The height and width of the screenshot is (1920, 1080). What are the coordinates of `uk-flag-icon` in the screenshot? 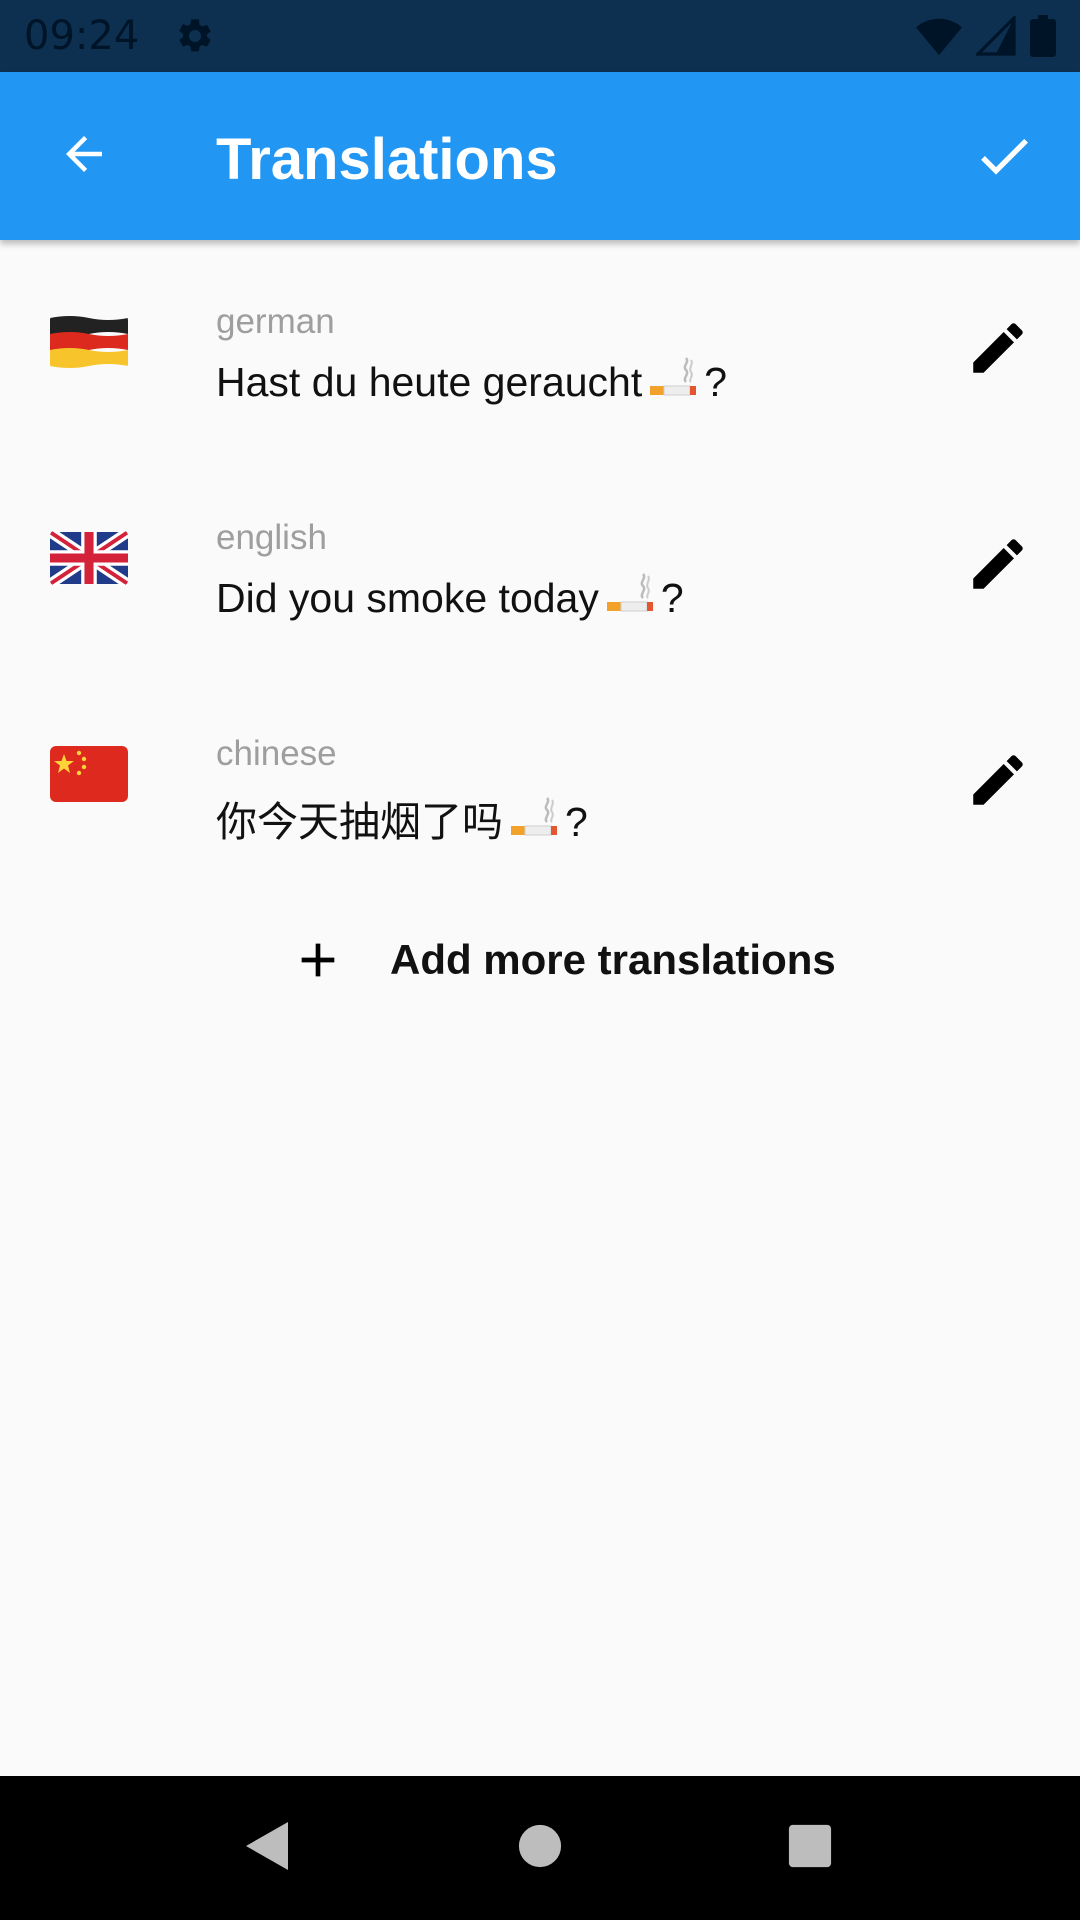 It's located at (89, 558).